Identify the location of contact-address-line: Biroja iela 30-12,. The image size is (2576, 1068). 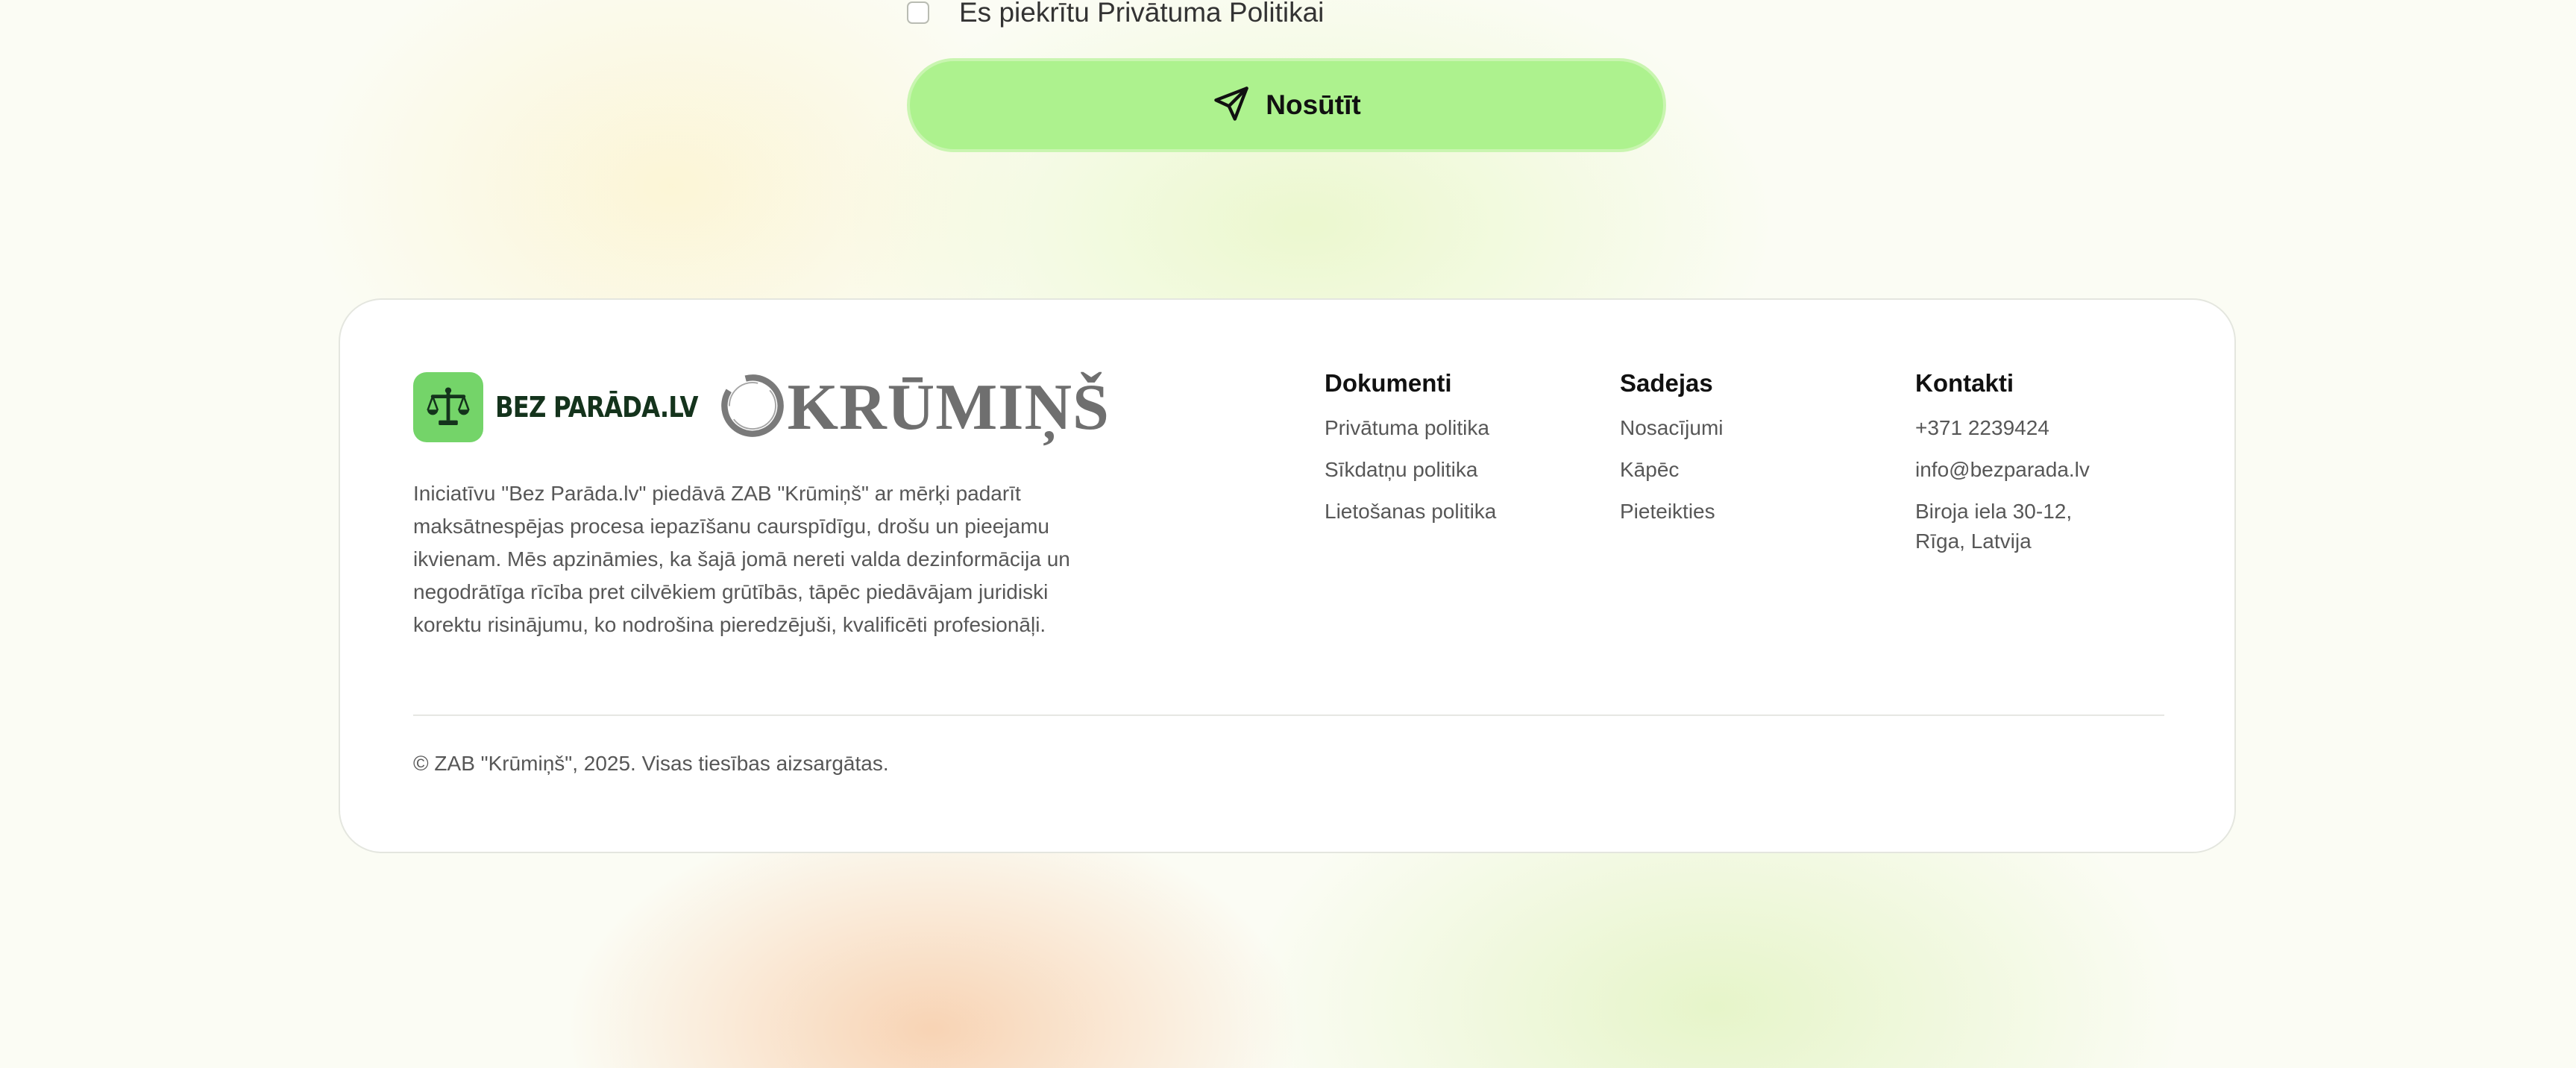
(1994, 511).